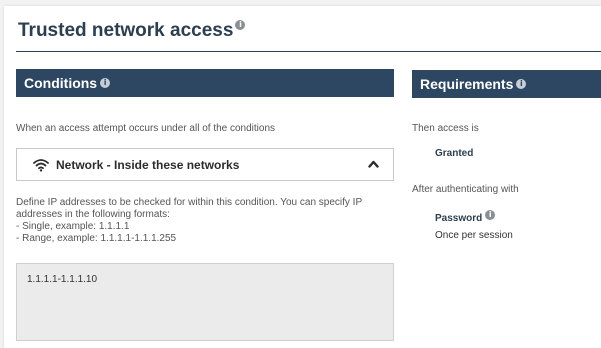 This screenshot has width=601, height=348. What do you see at coordinates (445, 128) in the screenshot?
I see `then-access-label: Then access is` at bounding box center [445, 128].